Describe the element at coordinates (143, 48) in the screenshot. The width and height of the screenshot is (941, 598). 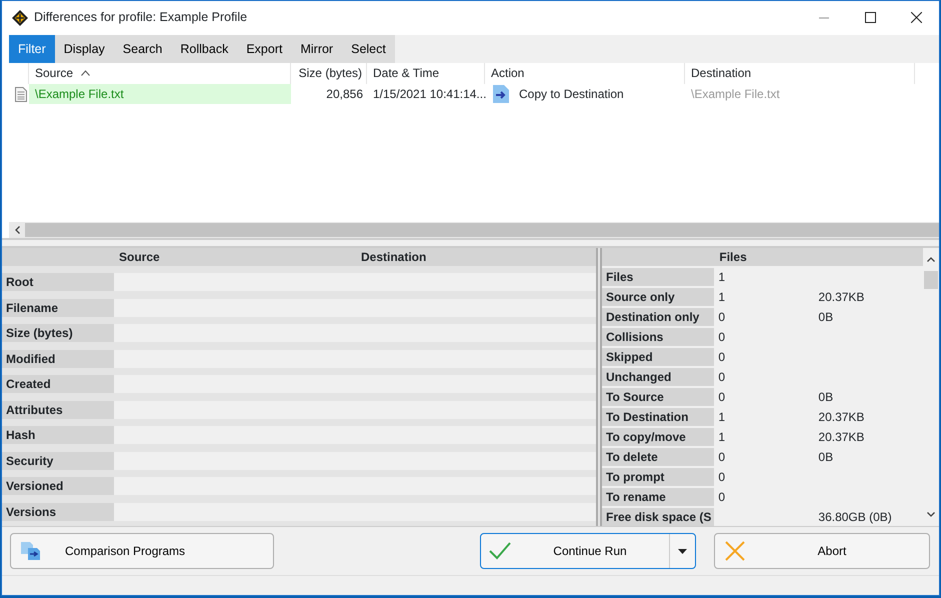
I see `menu-tab: Search` at that location.